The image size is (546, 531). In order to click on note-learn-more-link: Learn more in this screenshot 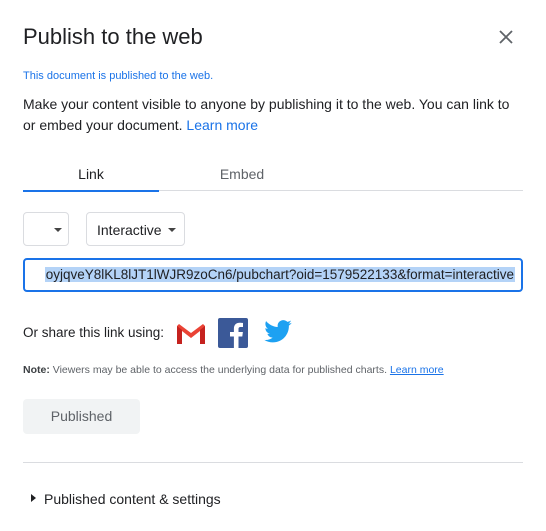, I will do `click(417, 370)`.